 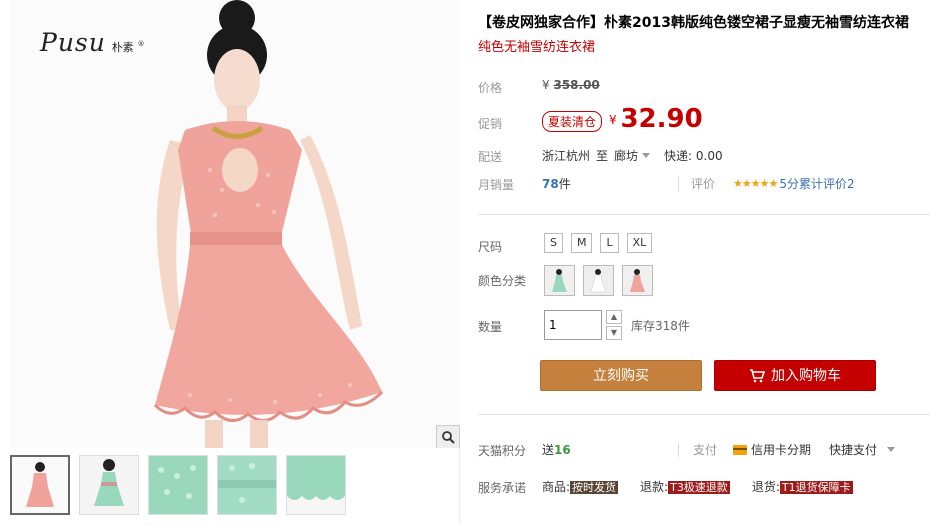 I want to click on brand-logo: Pusu 朴素 ®, so click(x=92, y=42).